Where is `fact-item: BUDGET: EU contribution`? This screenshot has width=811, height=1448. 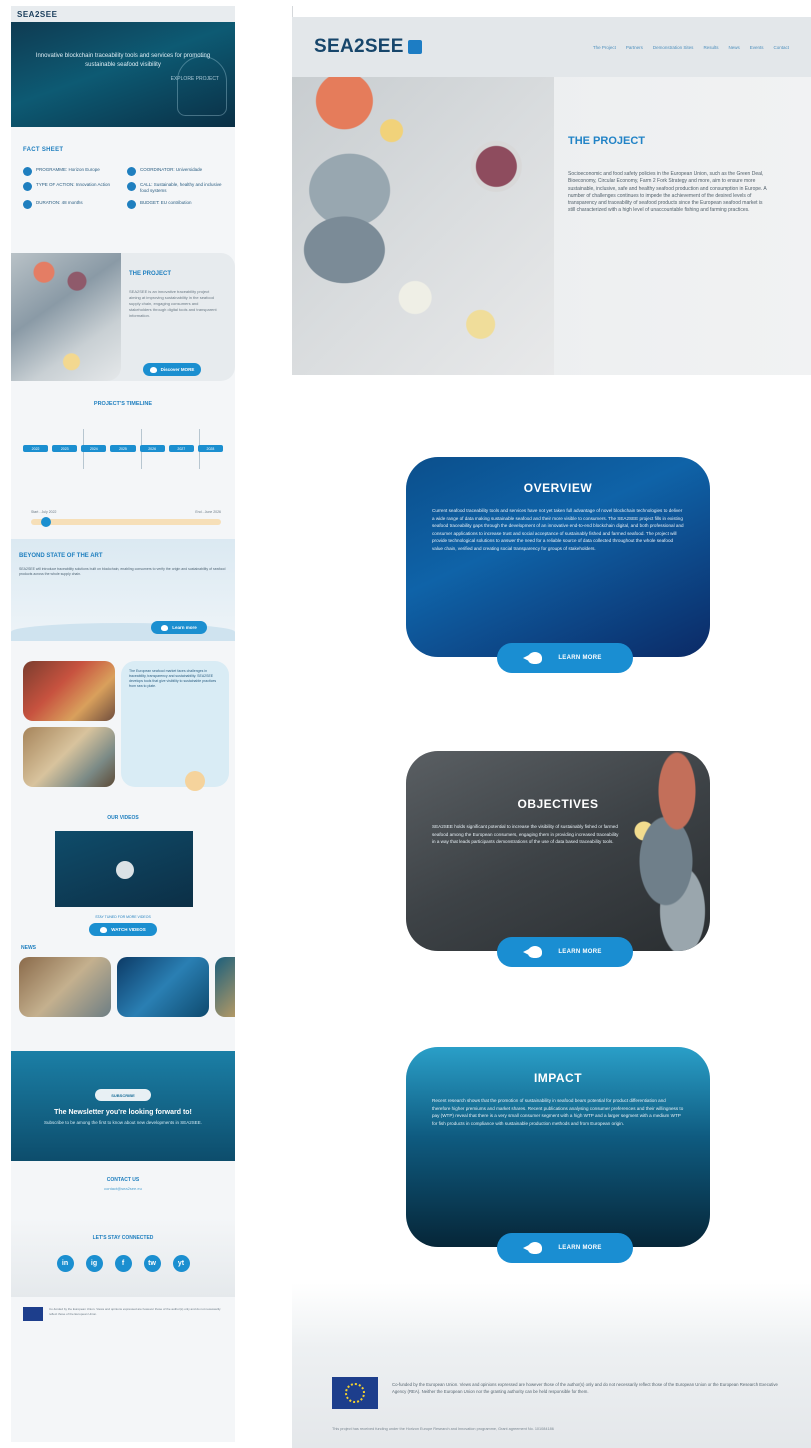
fact-item: BUDGET: EU contribution is located at coordinates (175, 204).